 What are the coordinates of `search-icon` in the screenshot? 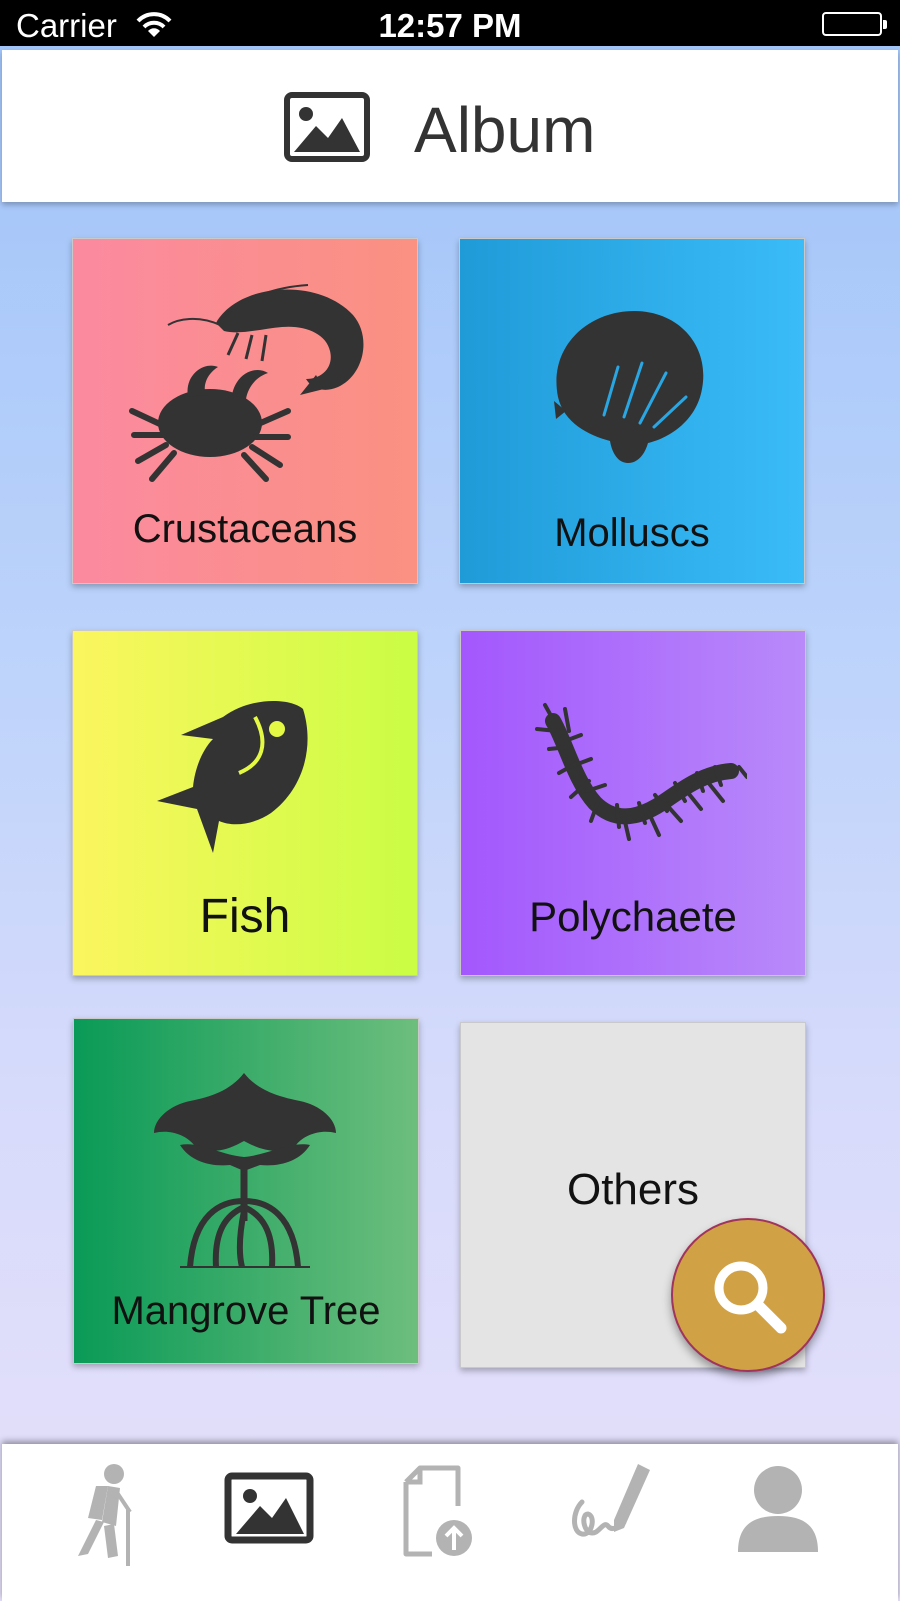 It's located at (750, 1297).